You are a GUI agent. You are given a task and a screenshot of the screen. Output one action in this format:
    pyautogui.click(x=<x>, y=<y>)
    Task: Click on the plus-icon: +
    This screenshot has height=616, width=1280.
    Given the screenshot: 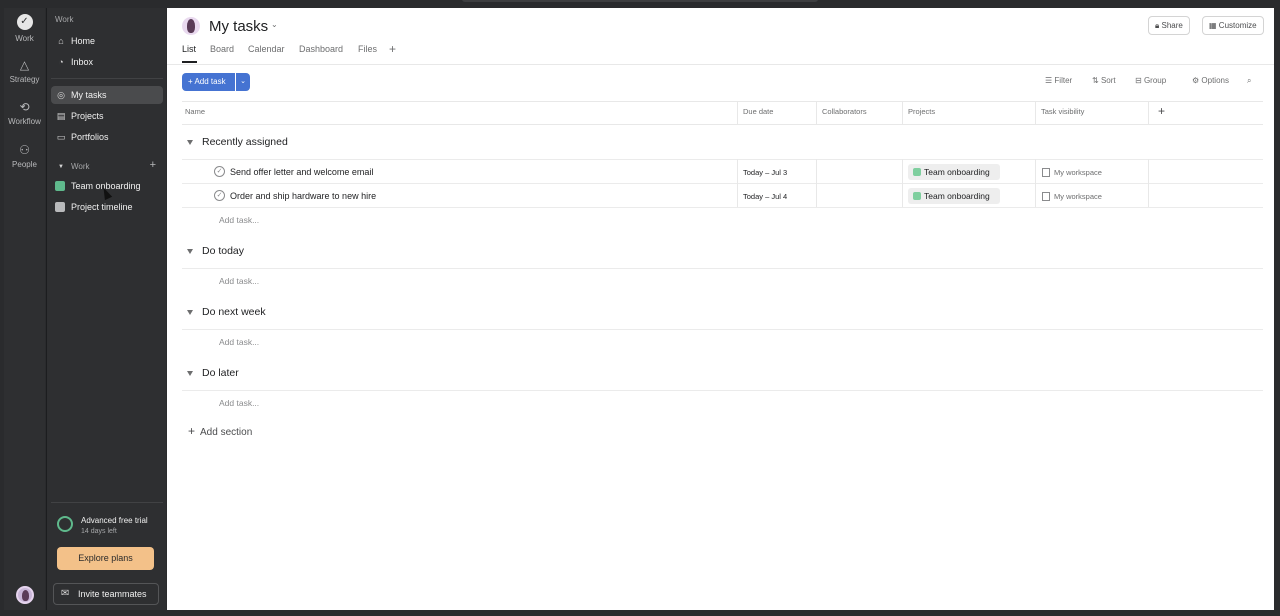 What is the action you would take?
    pyautogui.click(x=192, y=431)
    